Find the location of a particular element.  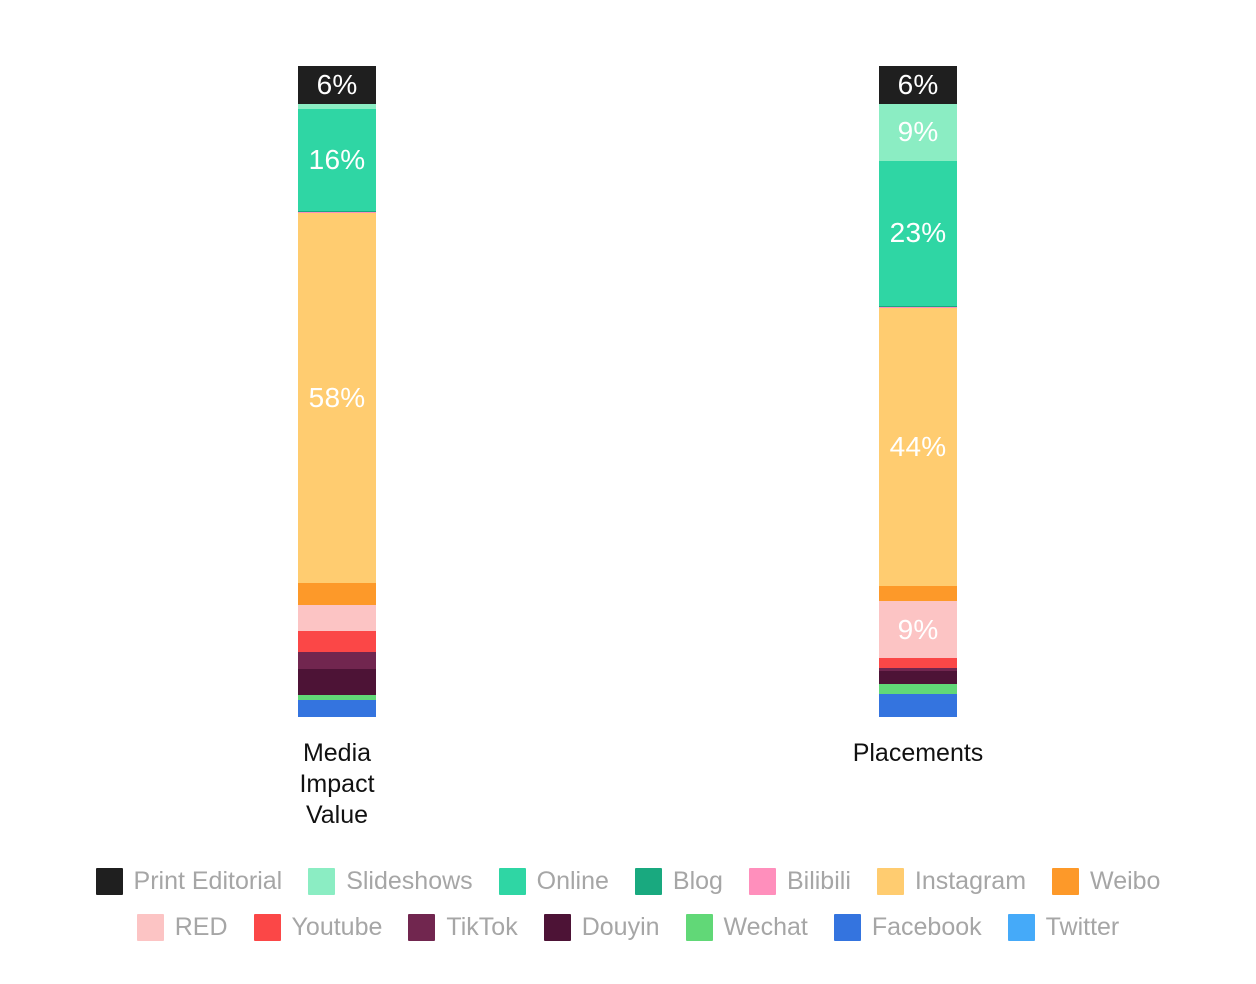

bar-stack: 6% 16% 58% is located at coordinates (337, 391).